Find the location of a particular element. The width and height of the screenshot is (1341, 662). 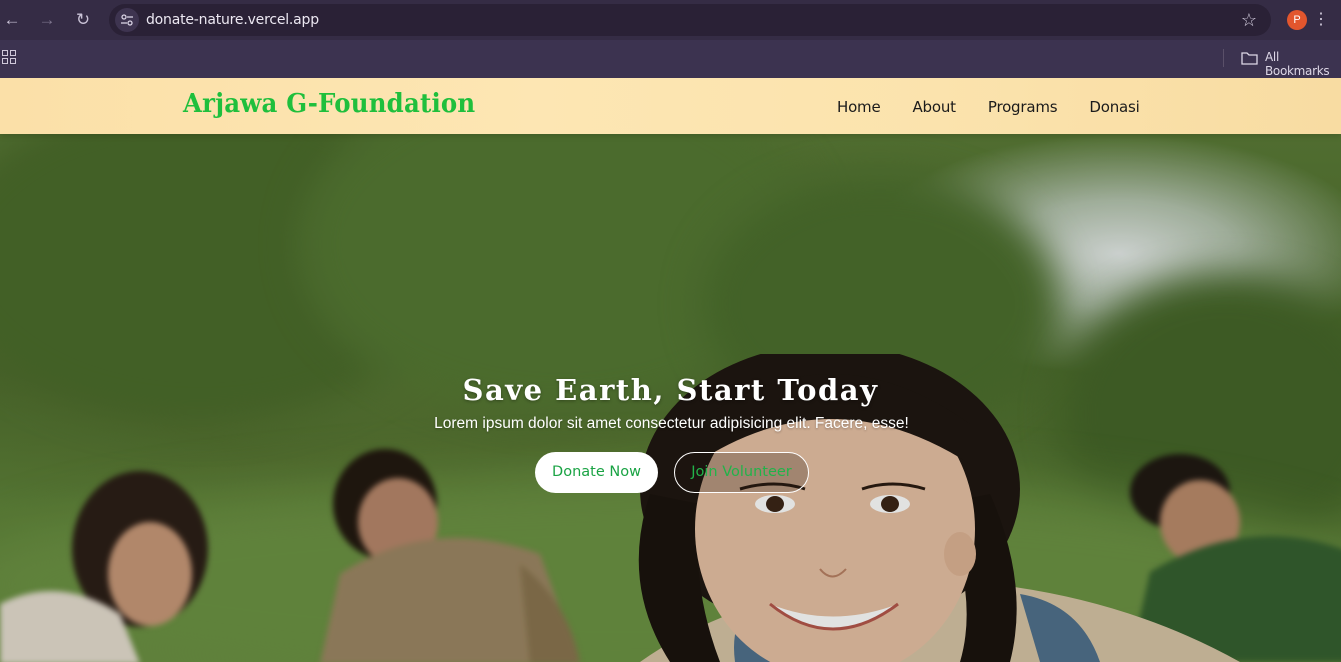

apps-grid-icon is located at coordinates (9, 57).